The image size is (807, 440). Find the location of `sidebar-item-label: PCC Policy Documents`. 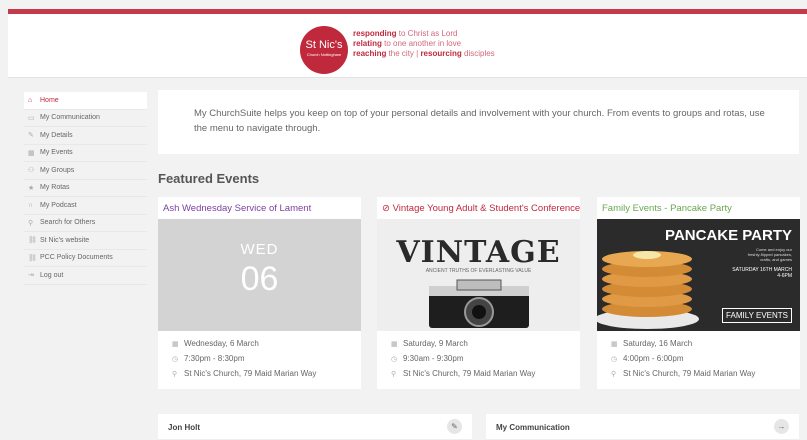

sidebar-item-label: PCC Policy Documents is located at coordinates (76, 258).